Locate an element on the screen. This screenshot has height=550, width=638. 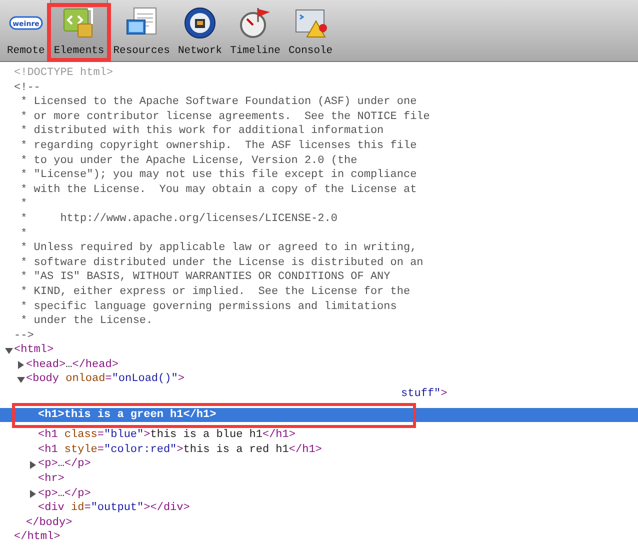
comment-line: * Unless required by applicable law or agreed to in writing, is located at coordinates (218, 248).